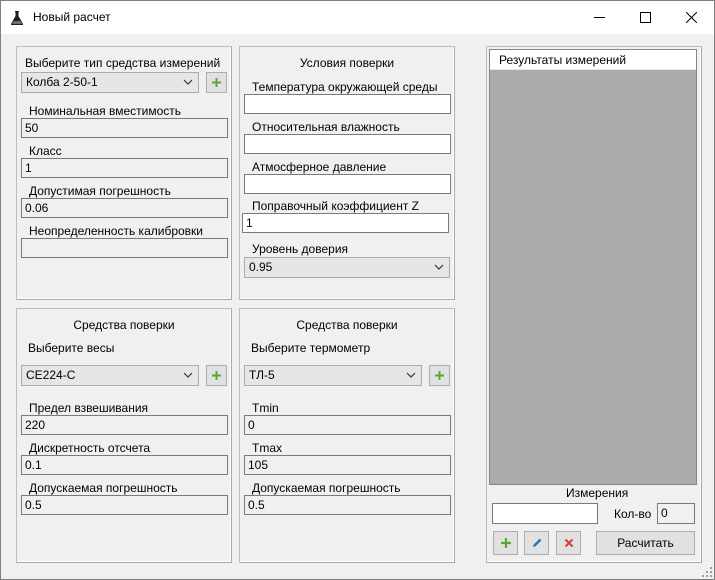 The image size is (715, 580). Describe the element at coordinates (110, 375) in the screenshot. I see `scales-select: CE224-C` at that location.